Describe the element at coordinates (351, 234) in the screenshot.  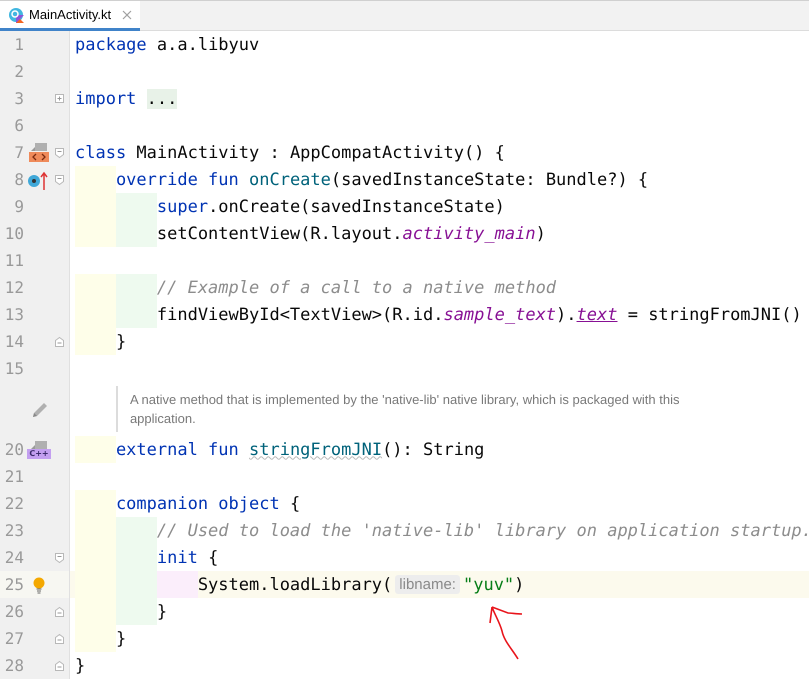
I see `code-text: setContentView(R.layout.activity_main)` at that location.